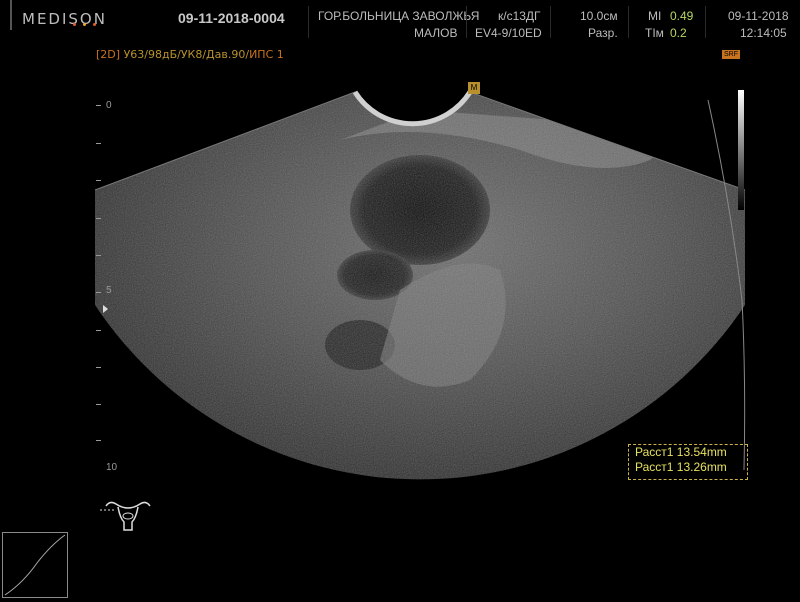  I want to click on gamma-curve-graph, so click(35, 565).